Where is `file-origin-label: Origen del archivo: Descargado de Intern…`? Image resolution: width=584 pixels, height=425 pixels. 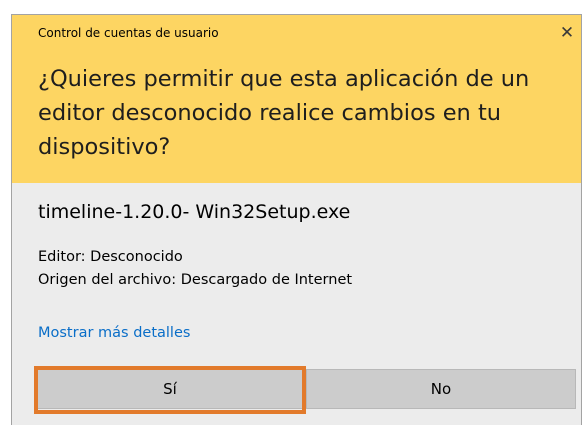 file-origin-label: Origen del archivo: Descargado de Intern… is located at coordinates (195, 280).